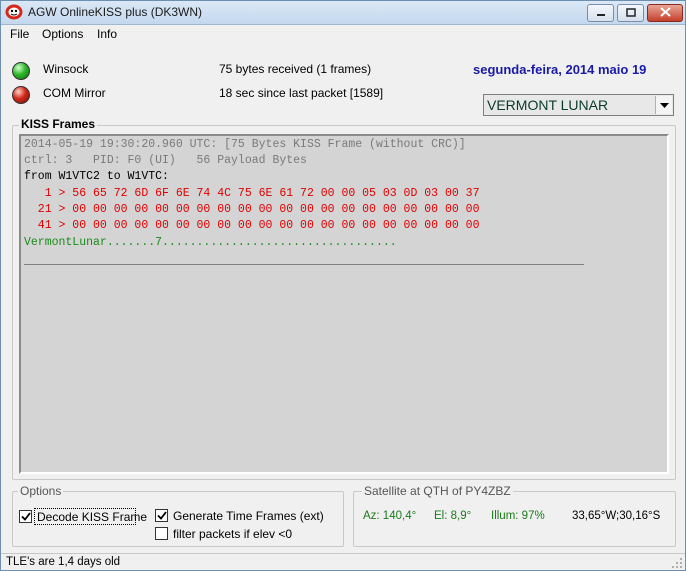  I want to click on app-logo-icon, so click(14, 12).